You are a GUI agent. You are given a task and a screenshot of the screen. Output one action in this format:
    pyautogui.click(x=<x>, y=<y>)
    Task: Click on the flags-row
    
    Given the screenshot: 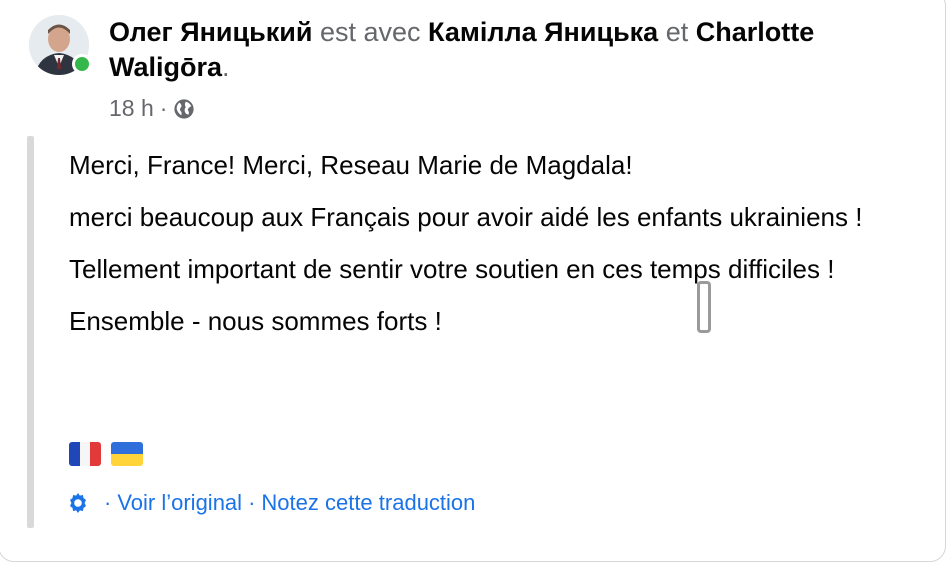 What is the action you would take?
    pyautogui.click(x=106, y=454)
    